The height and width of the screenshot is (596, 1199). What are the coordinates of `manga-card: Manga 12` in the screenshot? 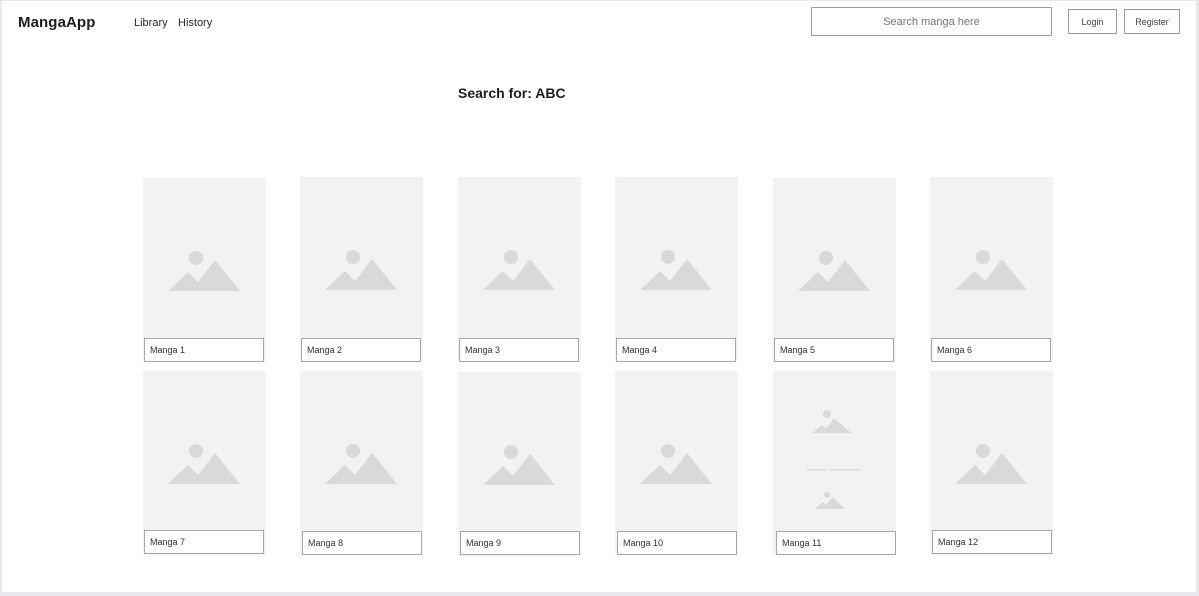 It's located at (991, 463).